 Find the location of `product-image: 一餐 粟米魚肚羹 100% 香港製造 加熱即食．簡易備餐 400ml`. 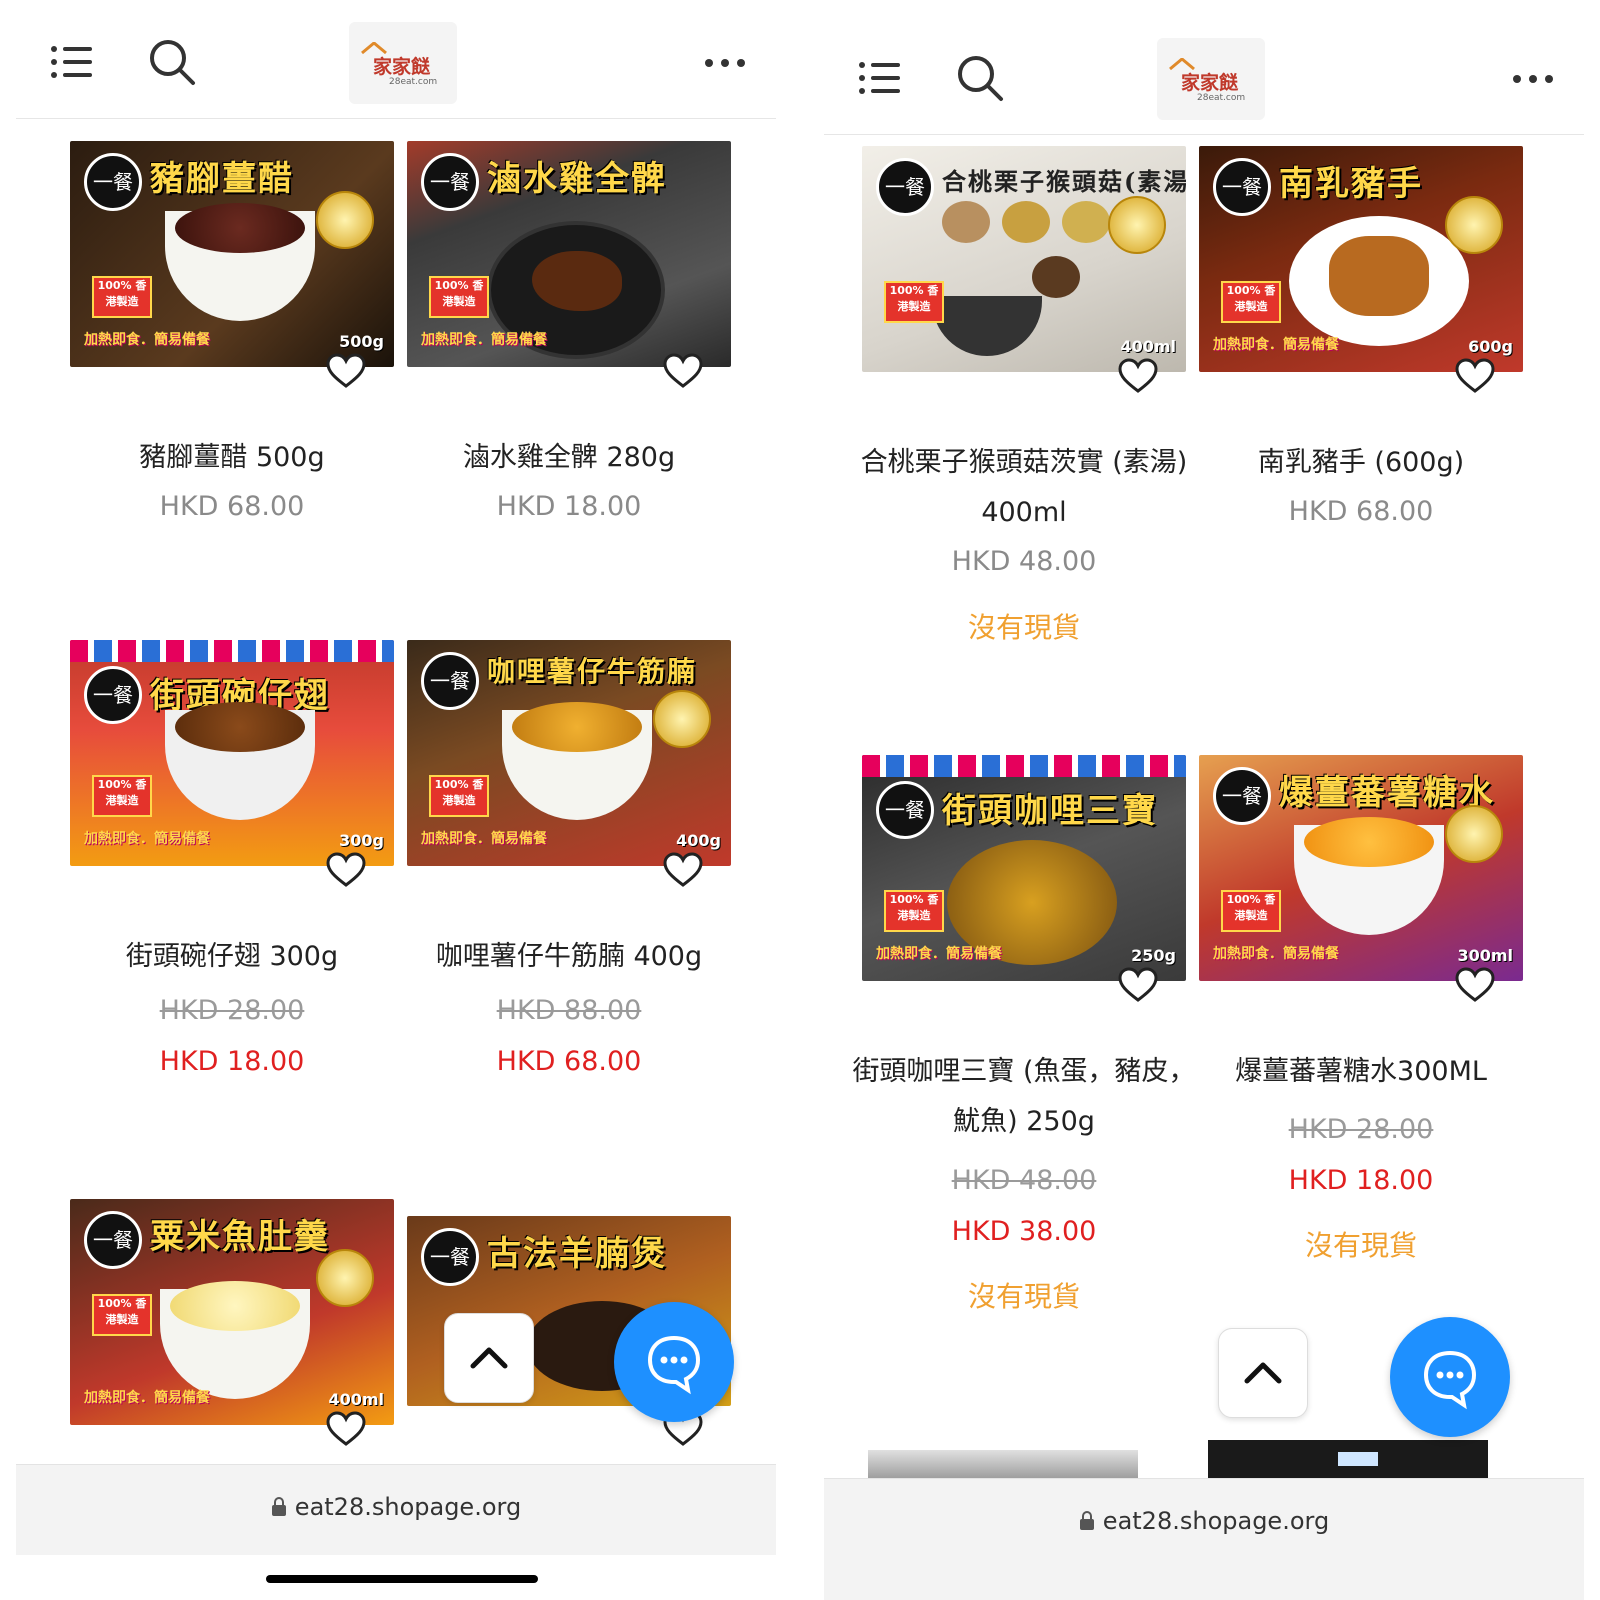

product-image: 一餐 粟米魚肚羹 100% 香港製造 加熱即食．簡易備餐 400ml is located at coordinates (232, 1312).